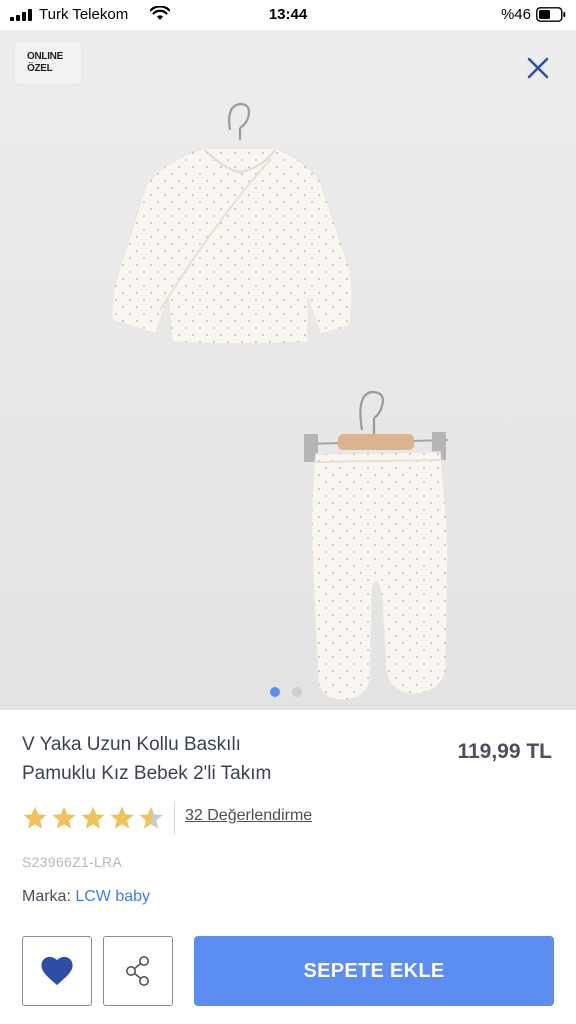 This screenshot has width=576, height=1024. I want to click on brand-link: LCW baby, so click(112, 896).